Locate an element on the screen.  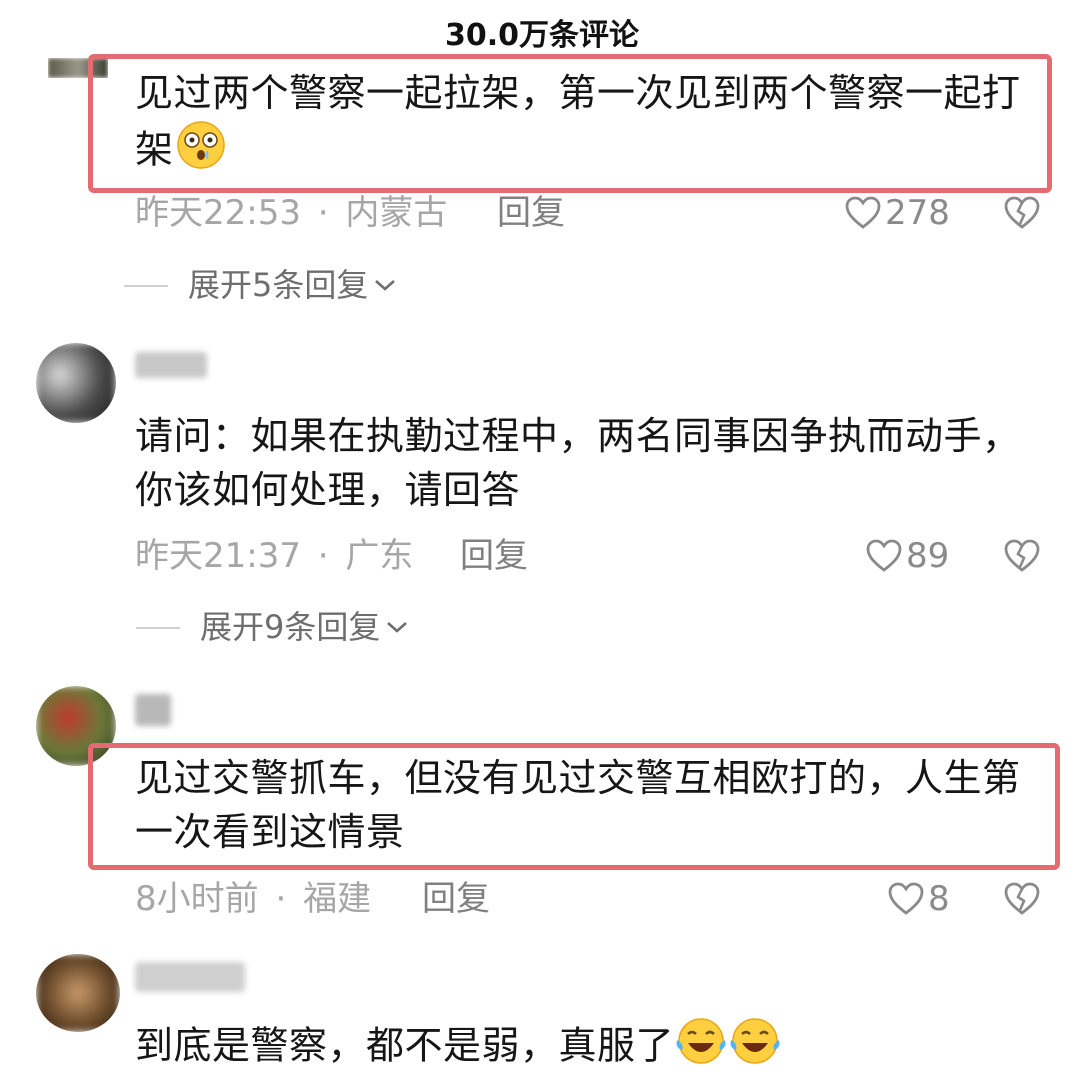
comment-1-text-block: 见过两个警察一起拉架，第一次见到两个警察一起打架 is located at coordinates (595, 125).